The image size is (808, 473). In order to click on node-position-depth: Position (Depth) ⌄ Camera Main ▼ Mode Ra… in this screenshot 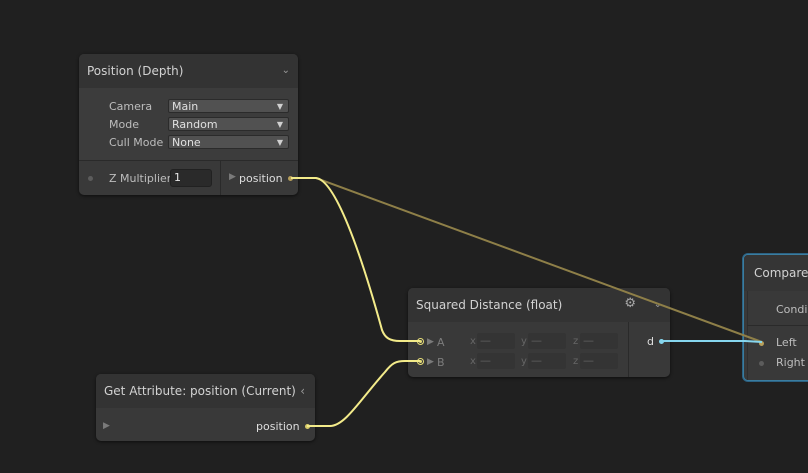, I will do `click(188, 124)`.